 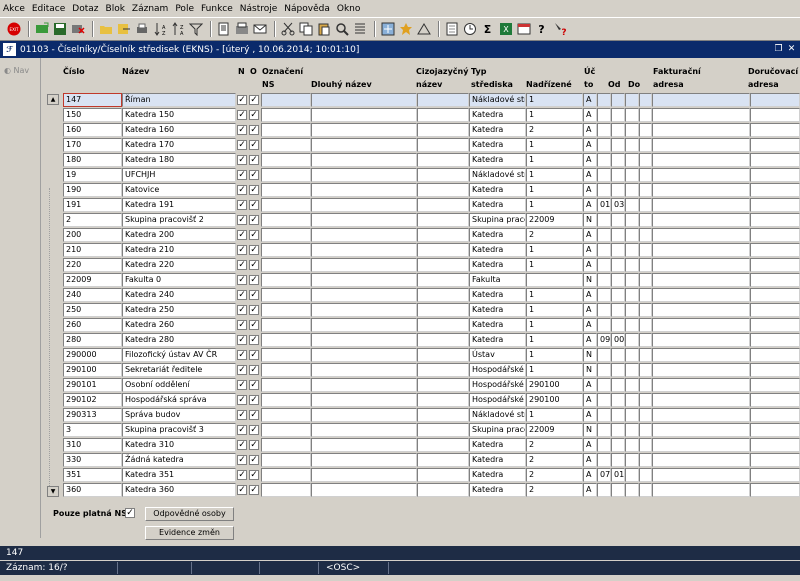 What do you see at coordinates (559, 29) in the screenshot?
I see `question-icon: ?` at bounding box center [559, 29].